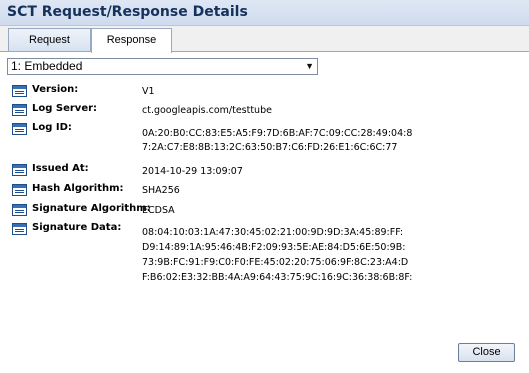 The width and height of the screenshot is (529, 373). What do you see at coordinates (486, 352) in the screenshot?
I see `close-button: Close` at bounding box center [486, 352].